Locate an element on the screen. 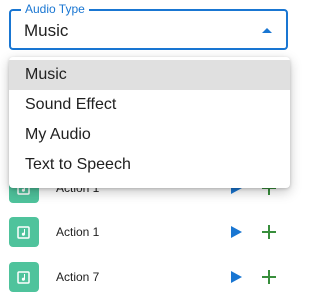 The image size is (320, 293). option-music: Music is located at coordinates (149, 75).